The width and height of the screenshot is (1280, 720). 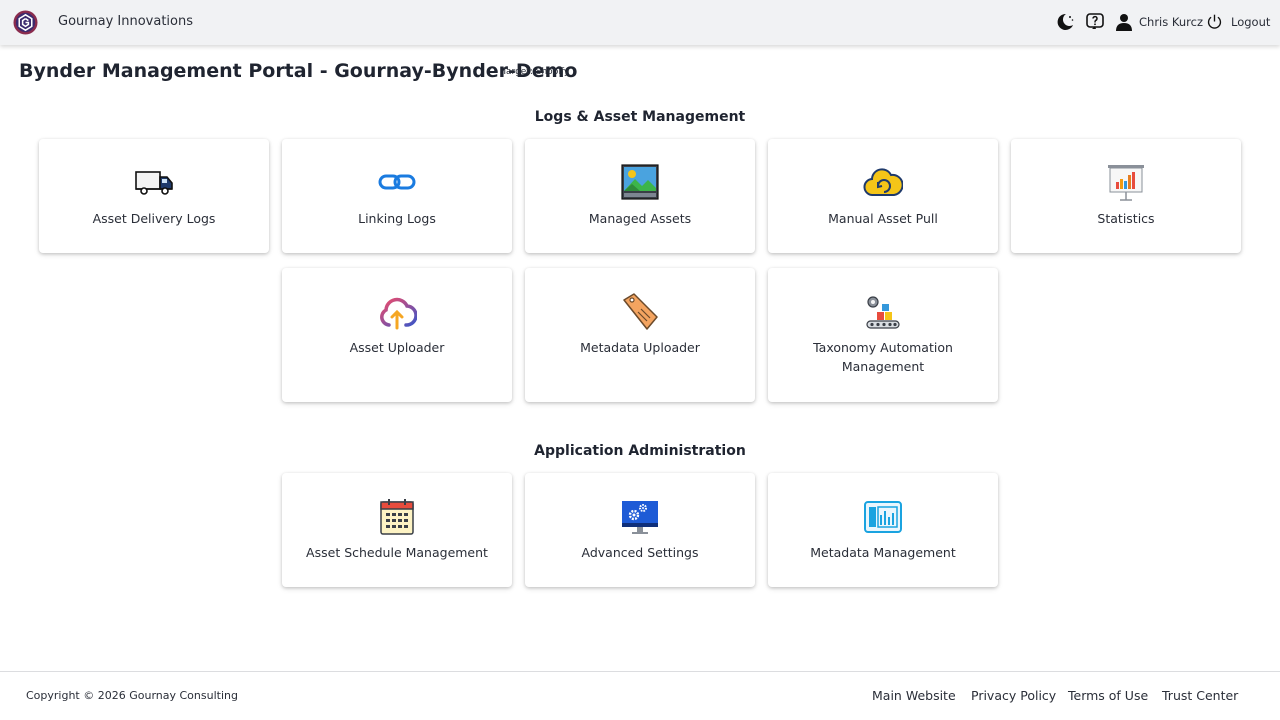 What do you see at coordinates (132, 695) in the screenshot?
I see `copyright-text: Copyright © 2026 Gournay Consulting` at bounding box center [132, 695].